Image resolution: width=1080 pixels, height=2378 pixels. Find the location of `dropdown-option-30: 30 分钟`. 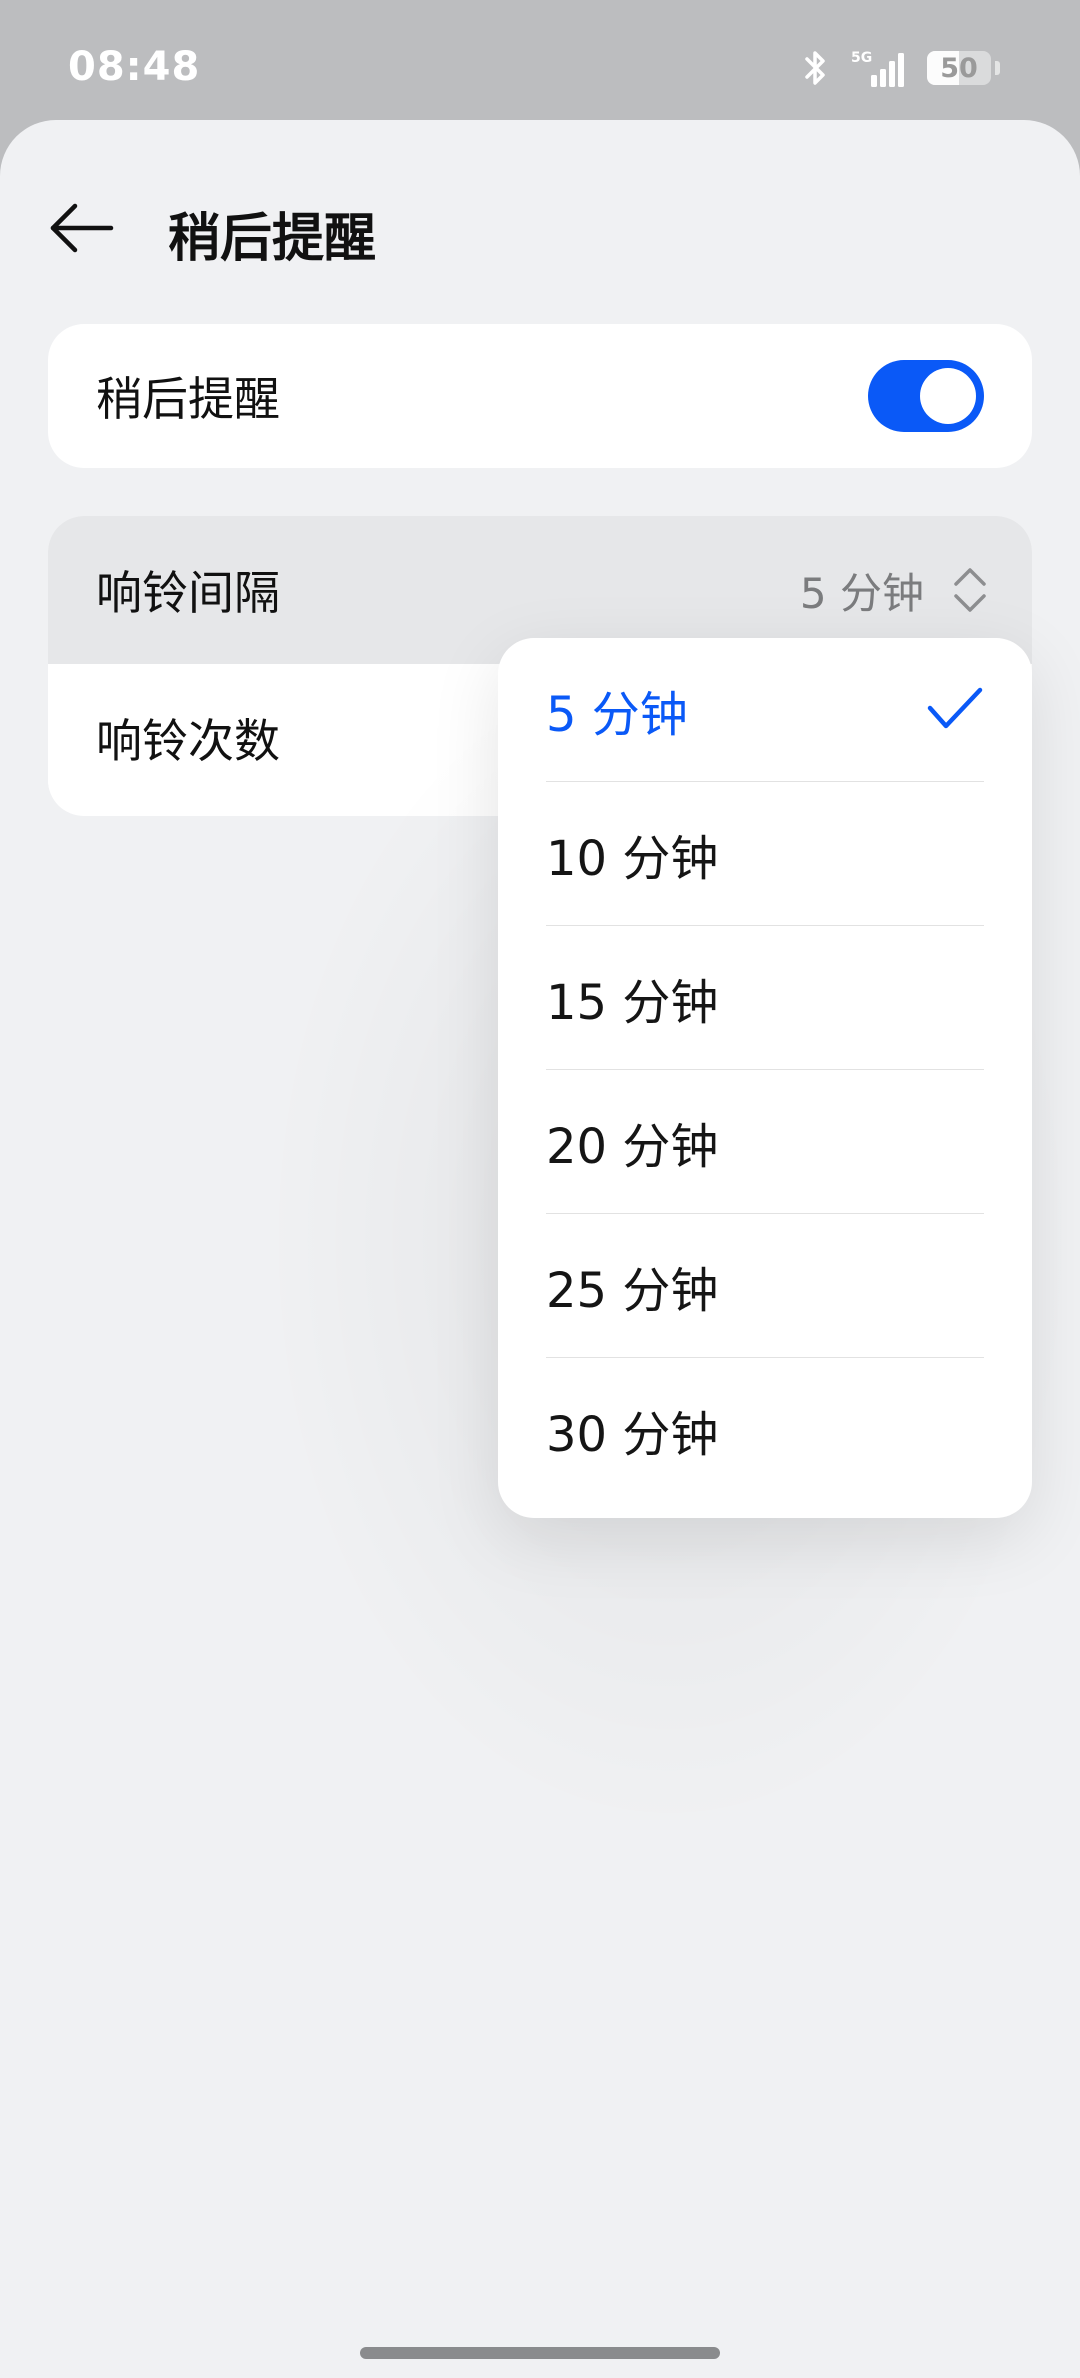

dropdown-option-30: 30 分钟 is located at coordinates (765, 1430).